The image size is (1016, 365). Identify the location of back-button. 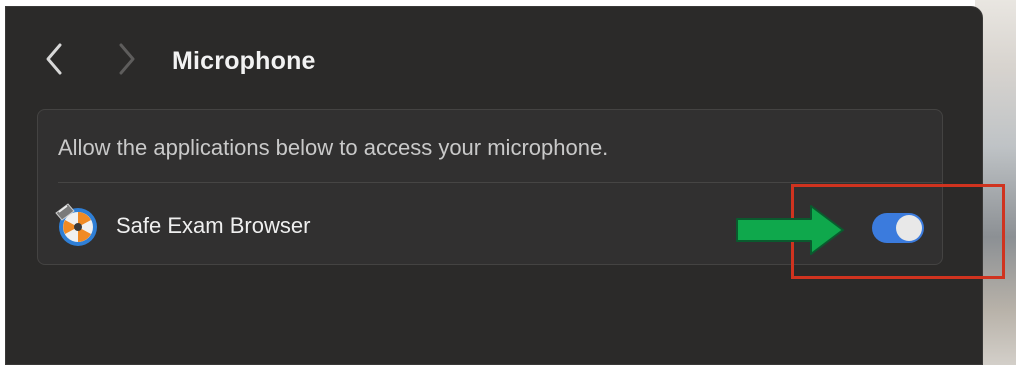
(54, 59).